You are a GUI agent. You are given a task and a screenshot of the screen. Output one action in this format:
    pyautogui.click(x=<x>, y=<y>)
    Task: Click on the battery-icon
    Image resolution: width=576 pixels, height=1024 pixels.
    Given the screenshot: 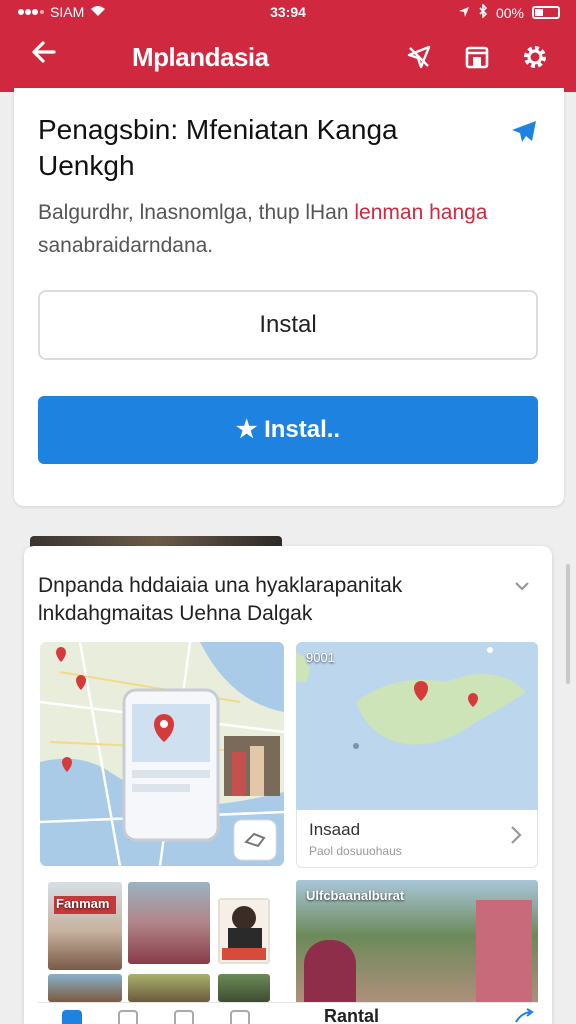 What is the action you would take?
    pyautogui.click(x=546, y=12)
    